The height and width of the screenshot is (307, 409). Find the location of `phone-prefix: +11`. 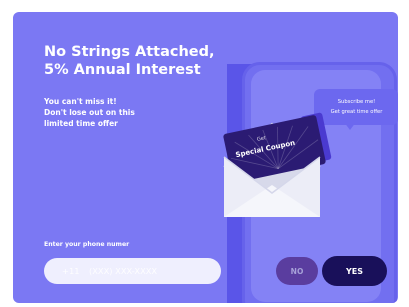

phone-prefix: +11 is located at coordinates (71, 271).